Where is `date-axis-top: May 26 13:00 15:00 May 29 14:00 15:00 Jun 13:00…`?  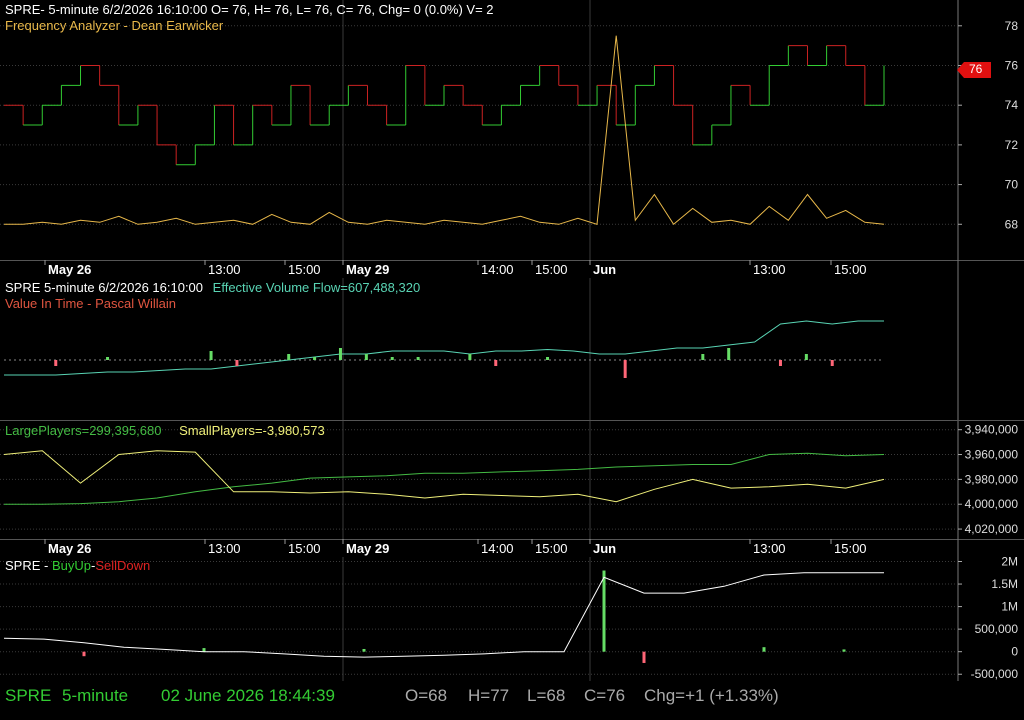
date-axis-top: May 26 13:00 15:00 May 29 14:00 15:00 Jun 13:00… is located at coordinates (512, 269).